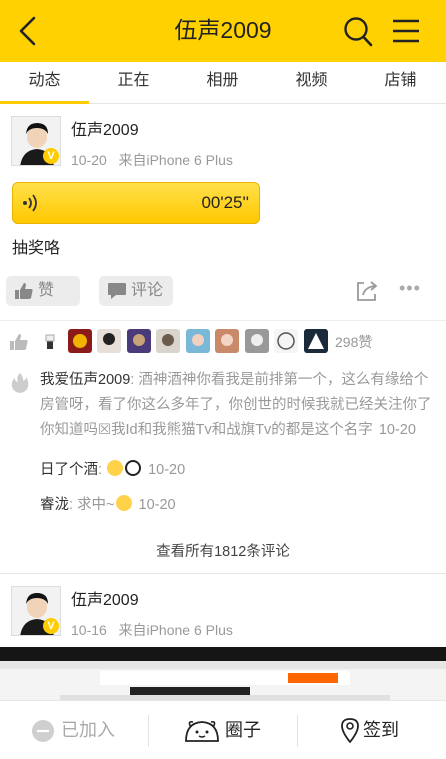 This screenshot has height=759, width=446. Describe the element at coordinates (133, 83) in the screenshot. I see `tab-live: 正在` at that location.